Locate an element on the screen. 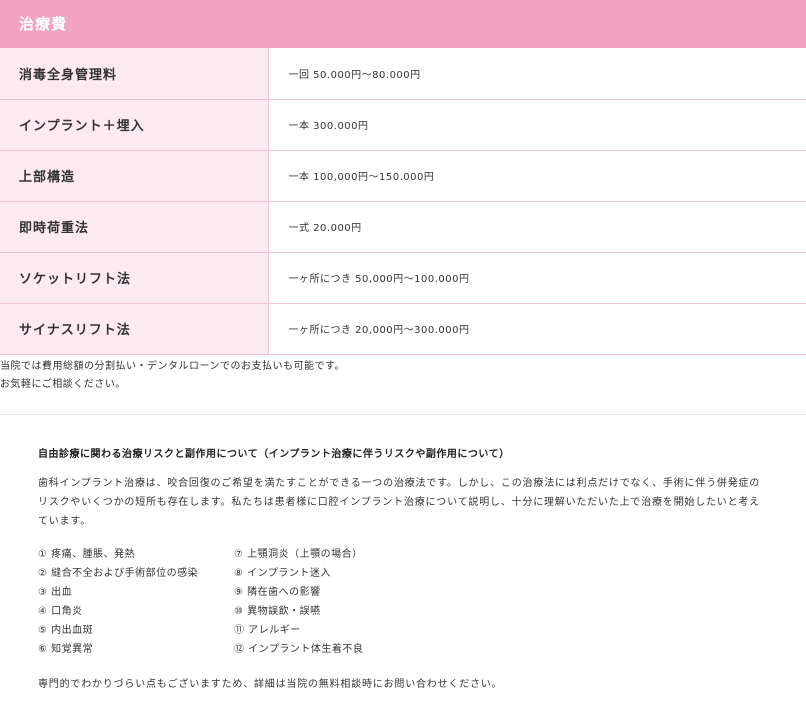 The width and height of the screenshot is (806, 712). fee-section-title: 治療費 is located at coordinates (403, 24).